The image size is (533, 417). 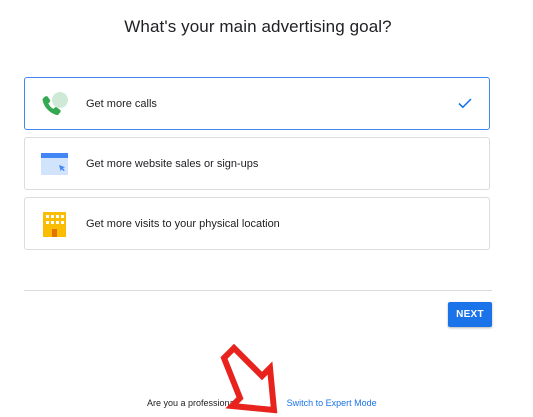 What do you see at coordinates (191, 403) in the screenshot?
I see `footer-prompt: Are you a professiona` at bounding box center [191, 403].